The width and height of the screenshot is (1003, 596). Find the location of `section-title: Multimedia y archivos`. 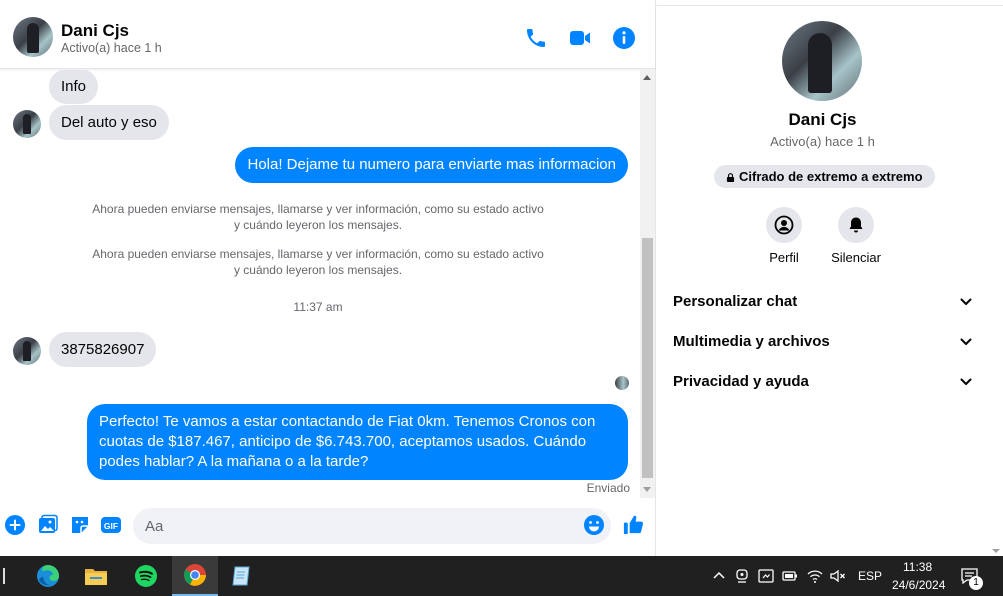

section-title: Multimedia y archivos is located at coordinates (751, 341).